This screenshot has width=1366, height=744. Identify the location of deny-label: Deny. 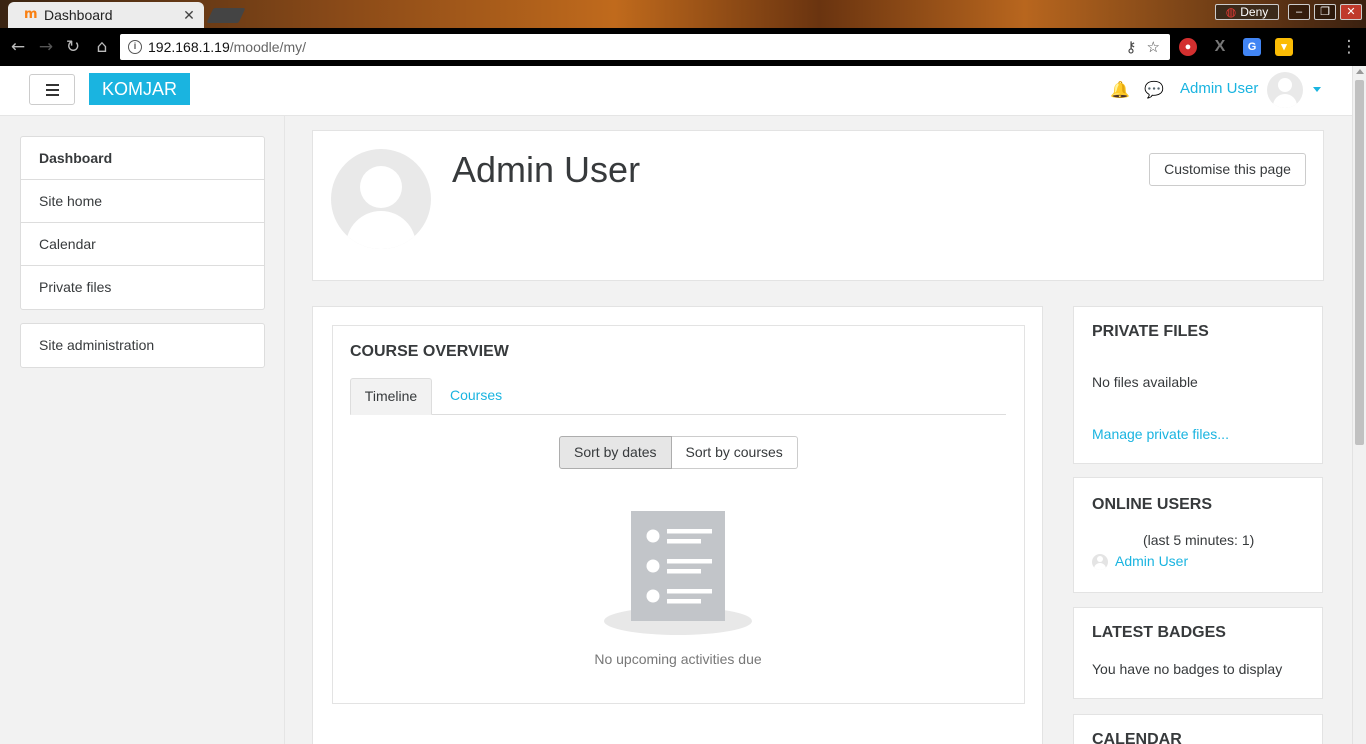
(1254, 12).